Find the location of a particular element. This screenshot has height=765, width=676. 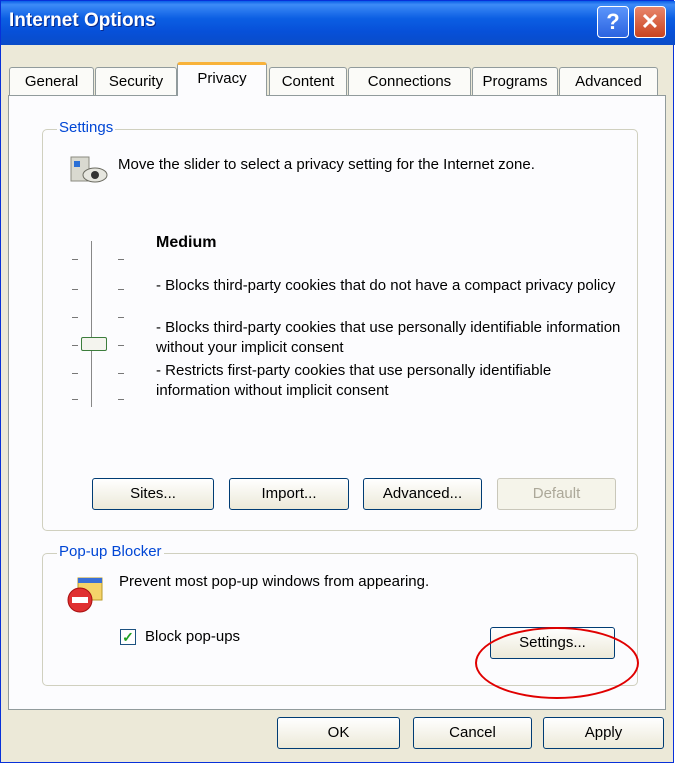

tab-general: General is located at coordinates (51, 81).